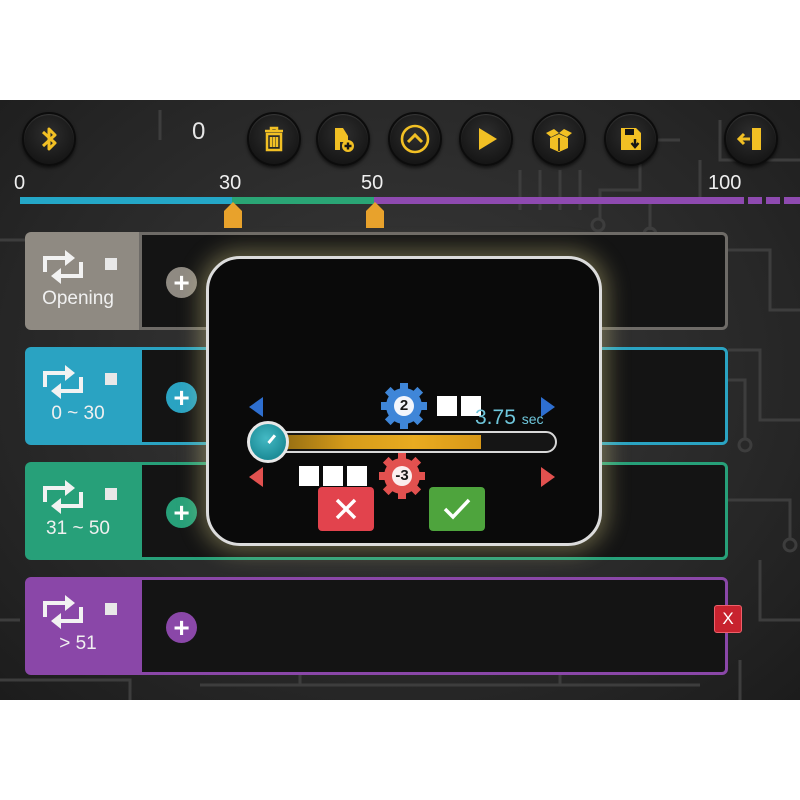  Describe the element at coordinates (369, 442) in the screenshot. I see `slider-fill` at that location.